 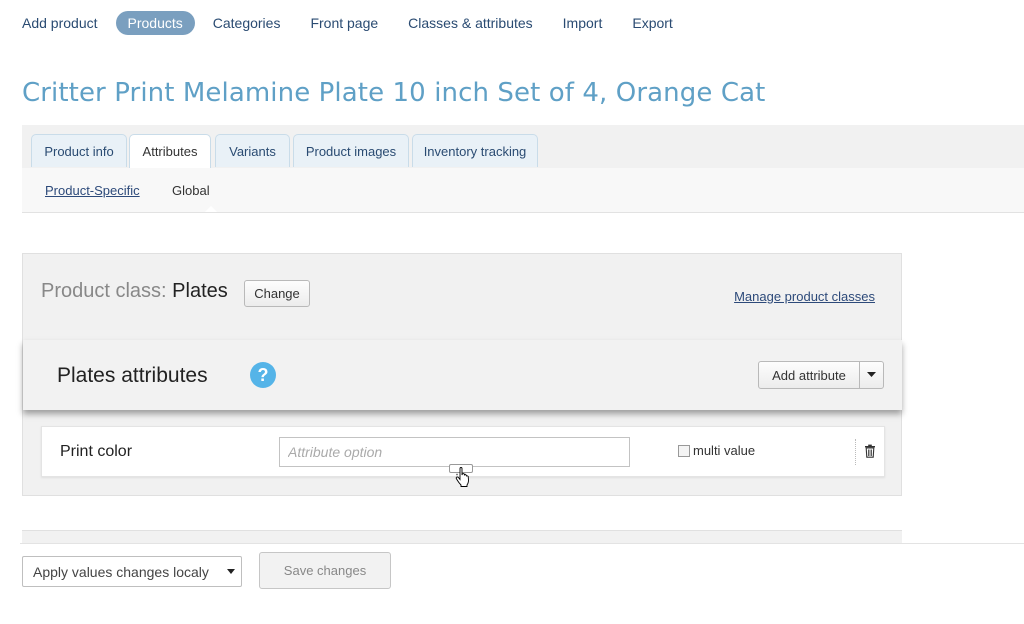 I want to click on subtab-product-specific: Product-Specific, so click(x=92, y=190).